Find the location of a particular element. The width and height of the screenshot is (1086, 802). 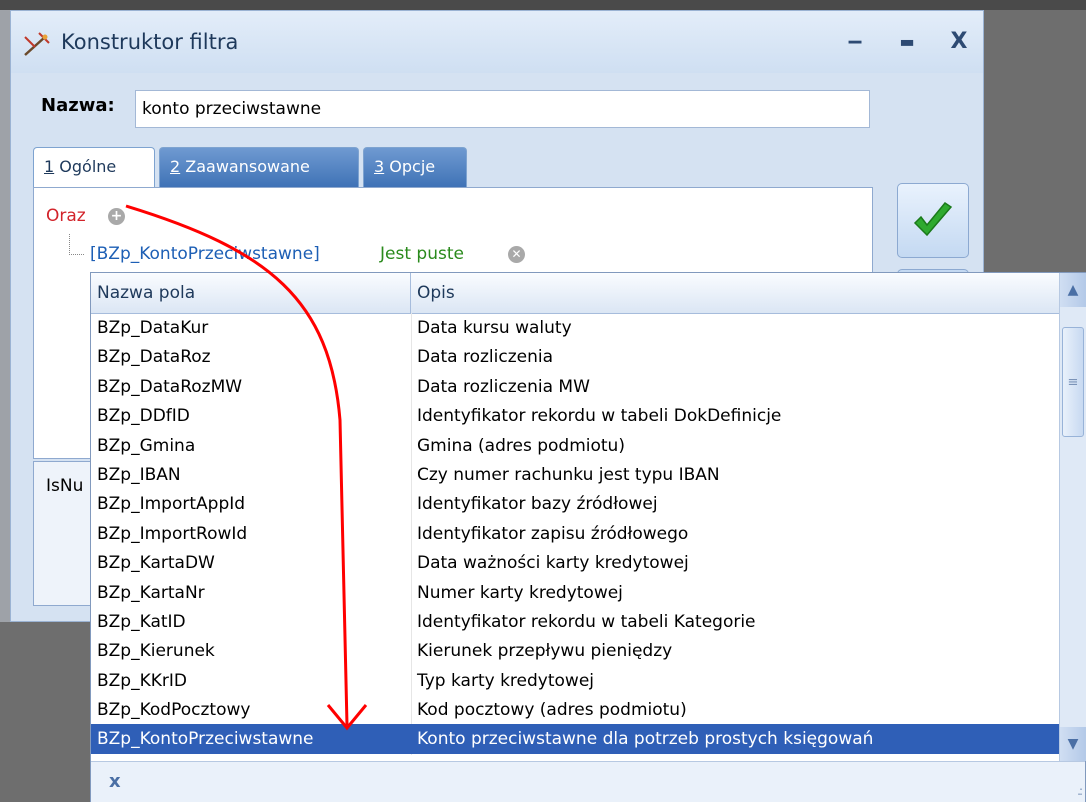

tab-general: 1 Ogólne is located at coordinates (94, 168).